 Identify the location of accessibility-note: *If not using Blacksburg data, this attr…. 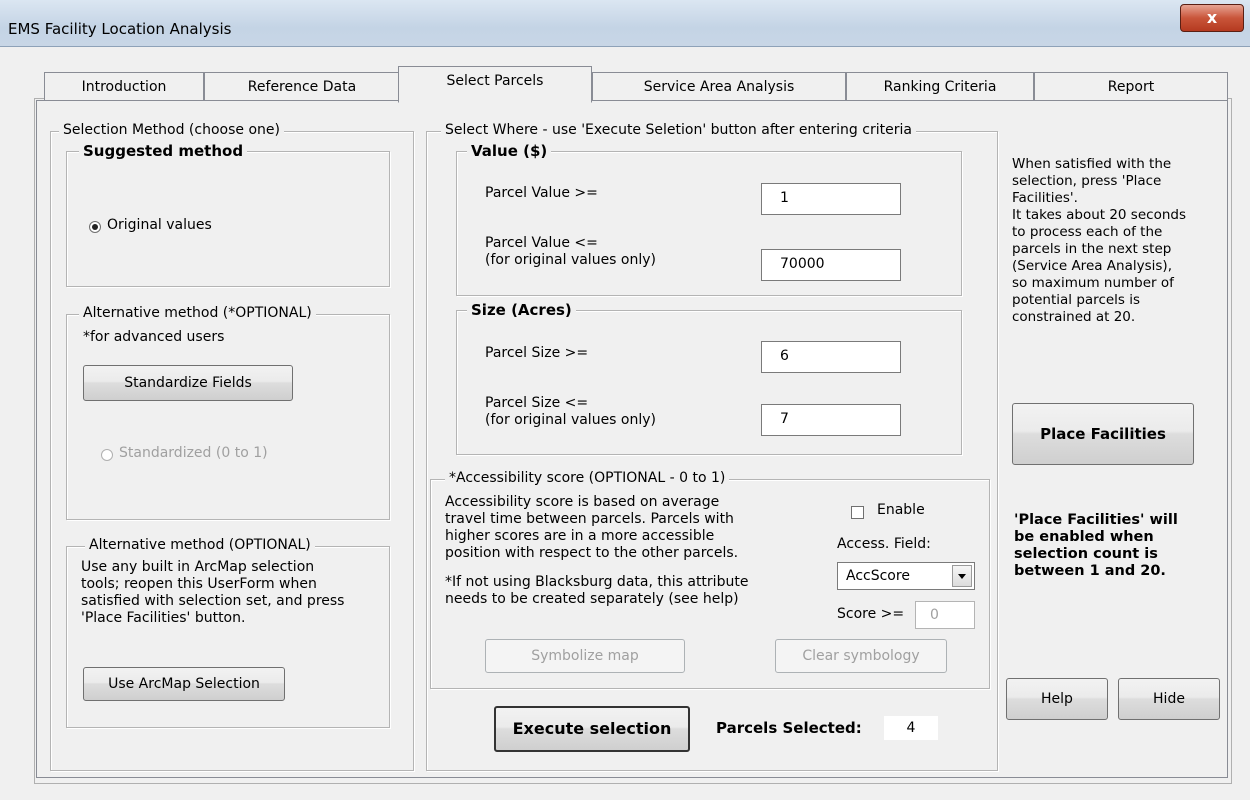
(596, 591).